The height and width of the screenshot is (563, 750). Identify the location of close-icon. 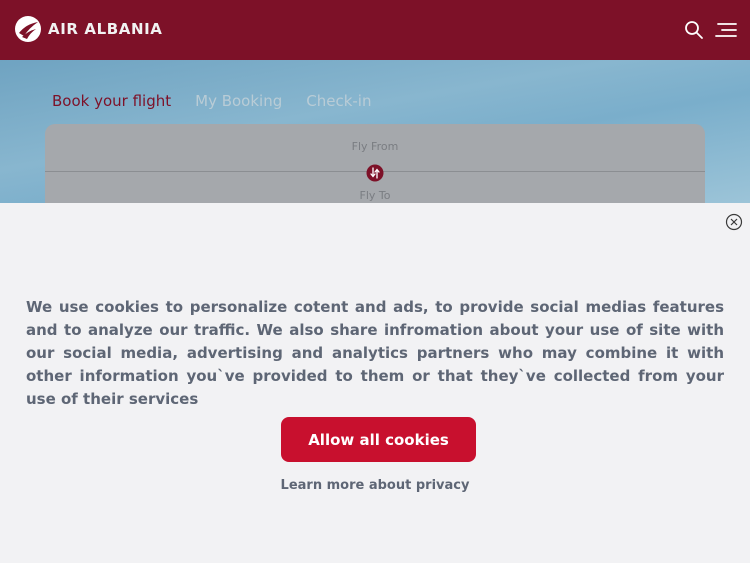
(734, 222).